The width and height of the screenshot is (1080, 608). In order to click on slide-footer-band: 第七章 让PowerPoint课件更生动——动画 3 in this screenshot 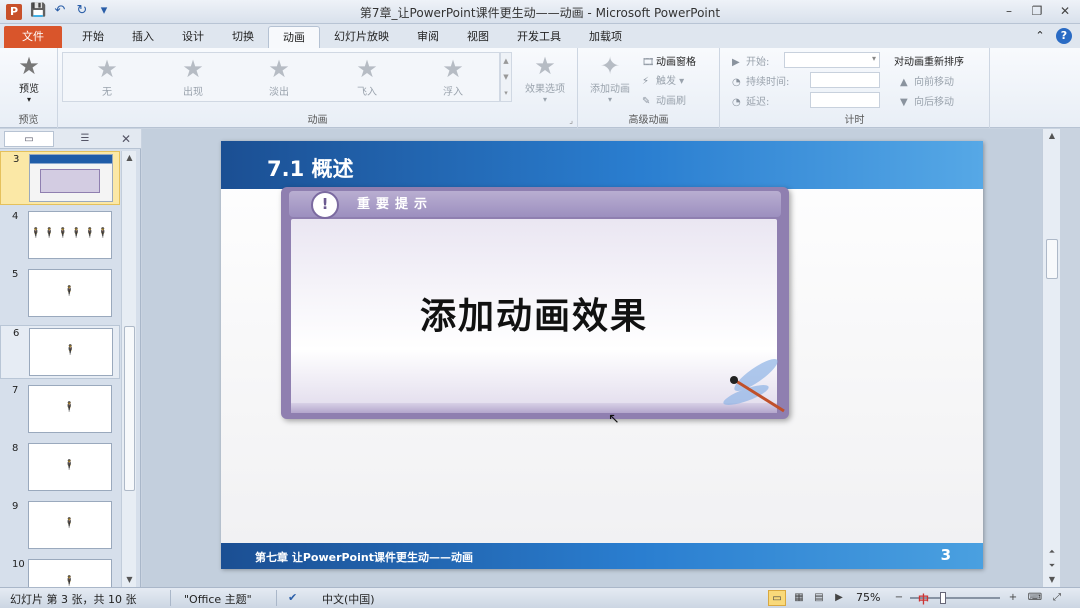, I will do `click(602, 556)`.